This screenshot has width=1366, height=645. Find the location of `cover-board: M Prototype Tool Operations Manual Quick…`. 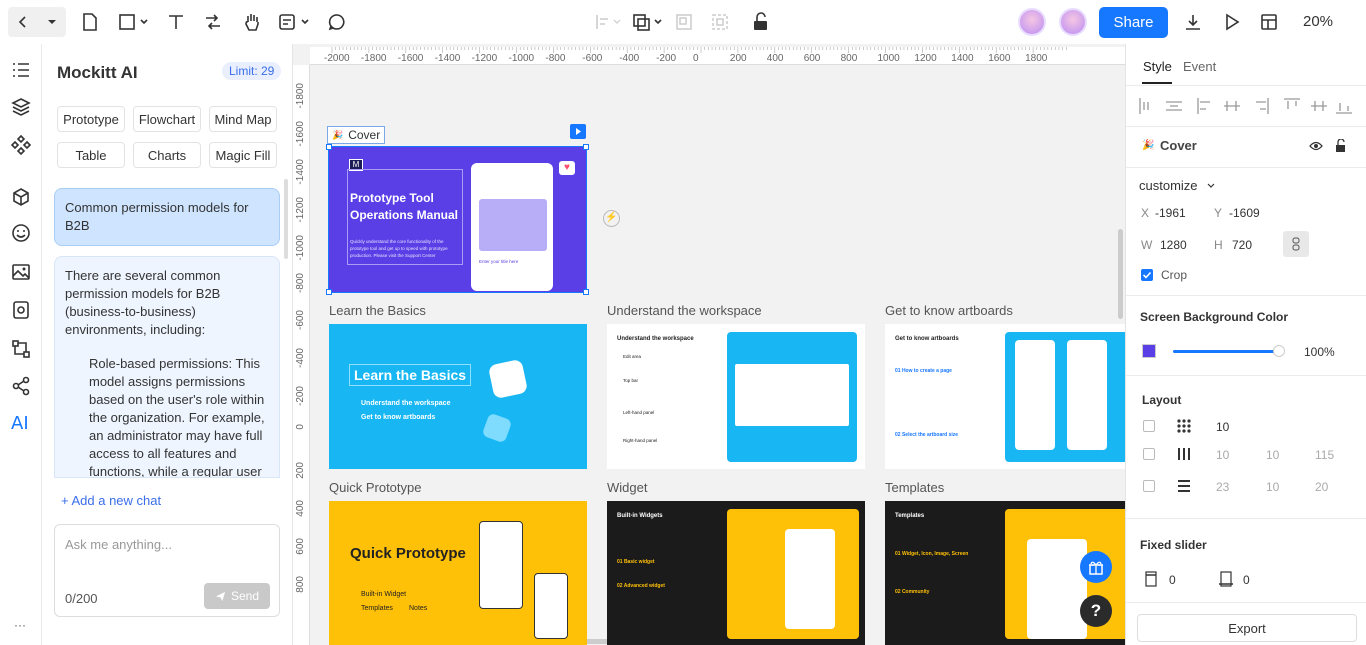

cover-board: M Prototype Tool Operations Manual Quick… is located at coordinates (457, 219).